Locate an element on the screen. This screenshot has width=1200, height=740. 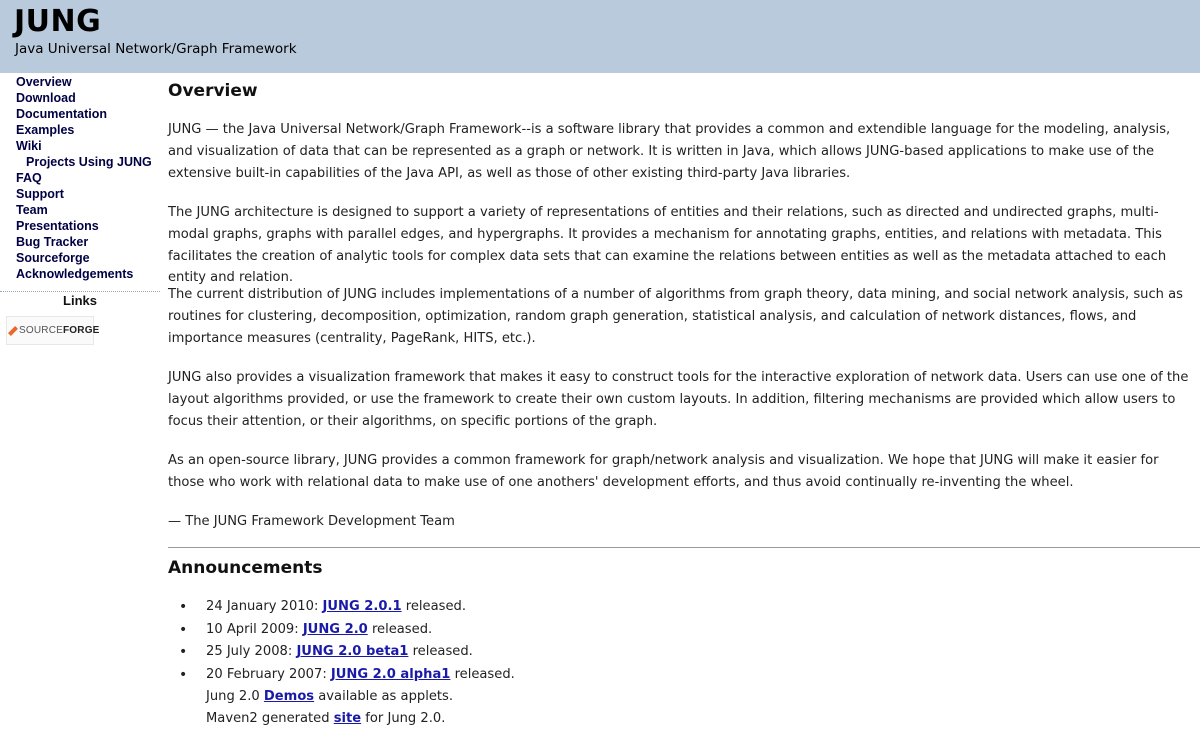
site-link: site is located at coordinates (347, 718).